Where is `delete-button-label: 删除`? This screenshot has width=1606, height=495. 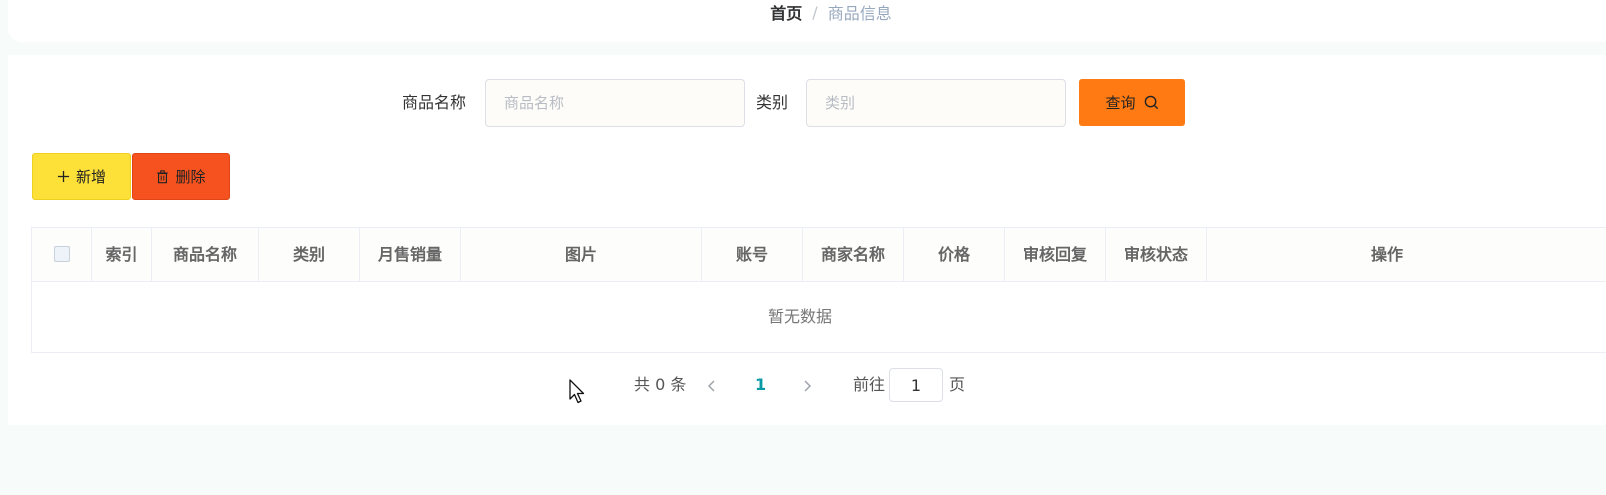
delete-button-label: 删除 is located at coordinates (190, 177).